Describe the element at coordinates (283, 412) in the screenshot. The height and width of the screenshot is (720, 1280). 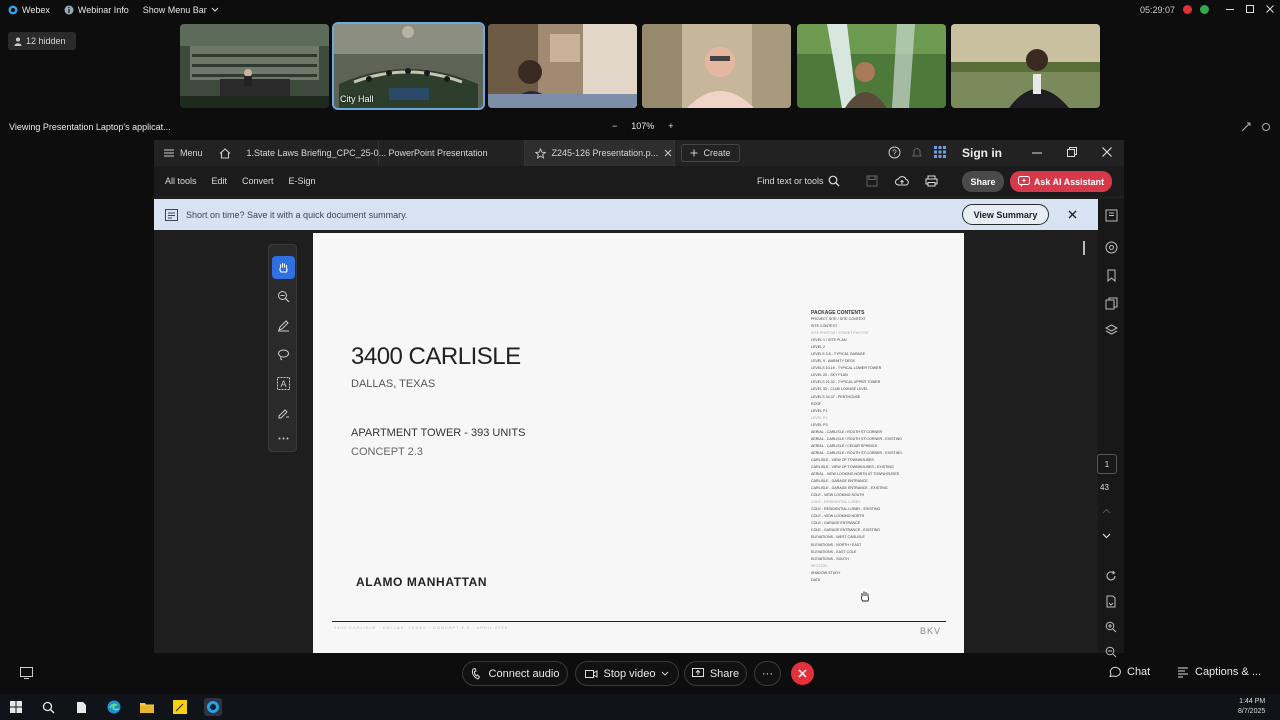
I see `fill-sign-icon` at that location.